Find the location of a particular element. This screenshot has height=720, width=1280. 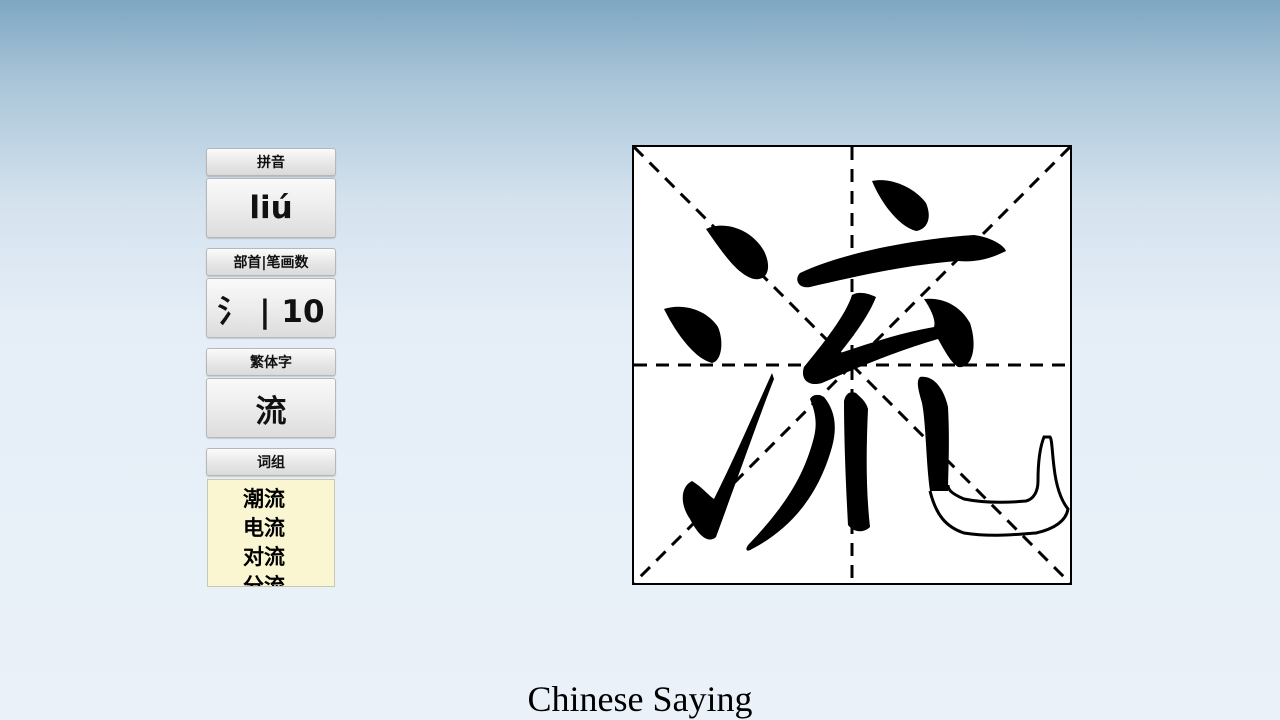

words-list-box: 潮流 电流 对流 分流 is located at coordinates (271, 533).